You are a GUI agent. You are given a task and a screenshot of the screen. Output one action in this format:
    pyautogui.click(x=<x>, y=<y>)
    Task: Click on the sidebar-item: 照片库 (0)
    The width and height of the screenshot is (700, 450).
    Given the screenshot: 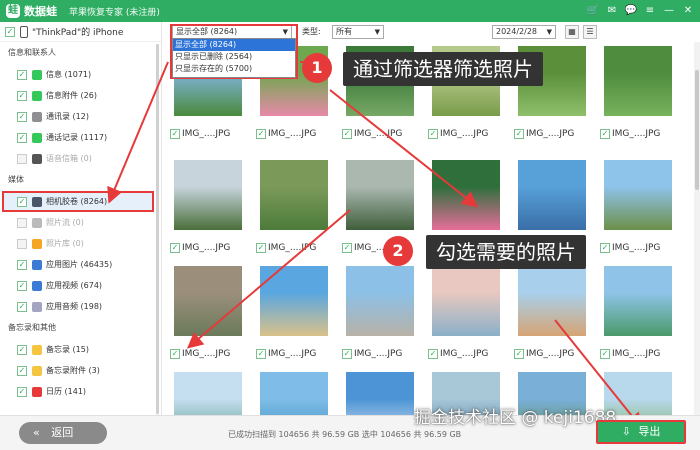 What is the action you would take?
    pyautogui.click(x=80, y=243)
    